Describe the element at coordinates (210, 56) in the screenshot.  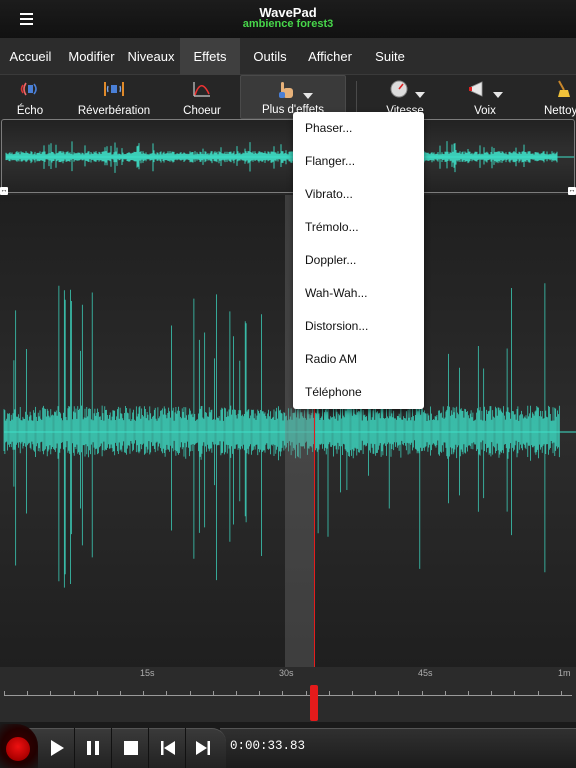
I see `tab-effets: Effets` at that location.